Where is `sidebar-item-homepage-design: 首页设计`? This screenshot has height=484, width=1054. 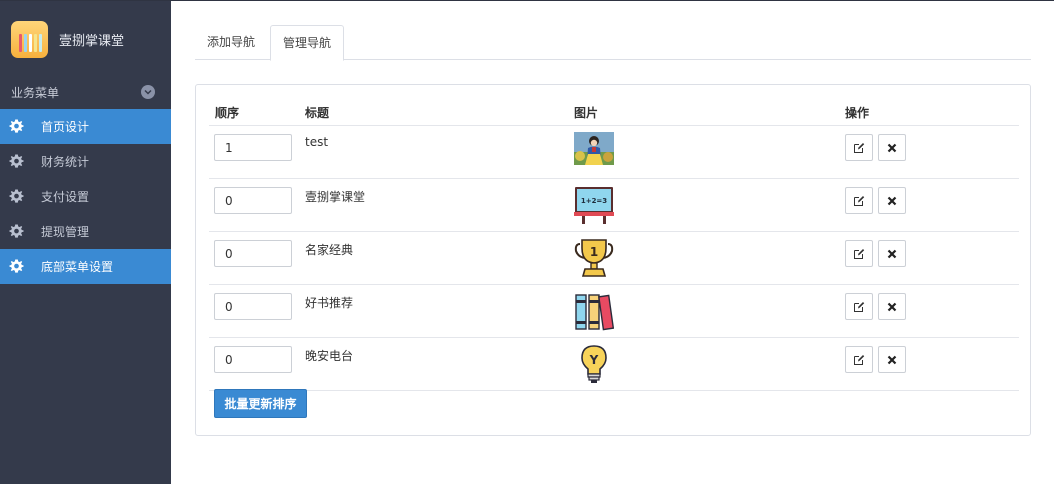 sidebar-item-homepage-design: 首页设计 is located at coordinates (85, 126).